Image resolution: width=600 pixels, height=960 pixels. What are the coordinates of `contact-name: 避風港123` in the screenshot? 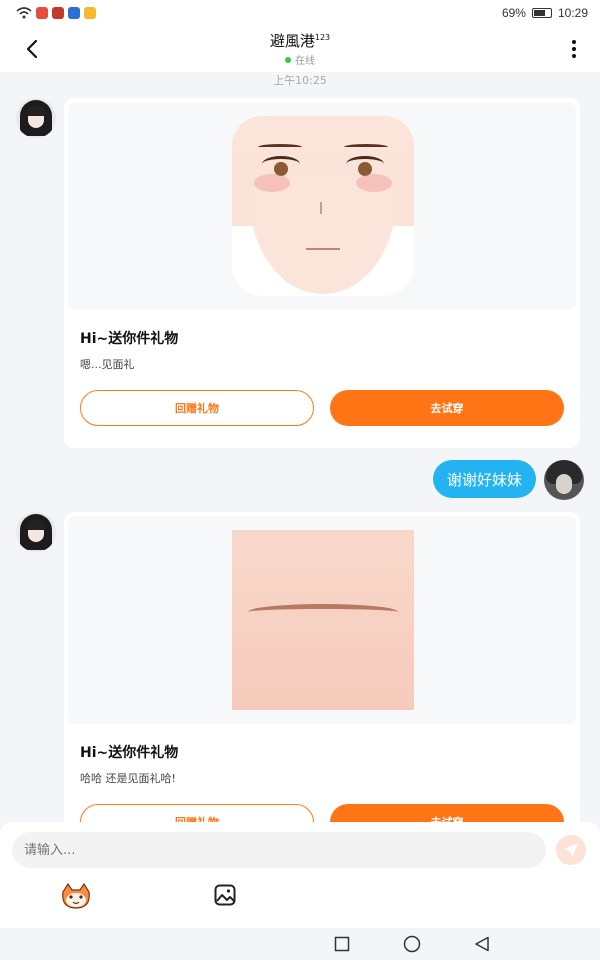 It's located at (300, 41).